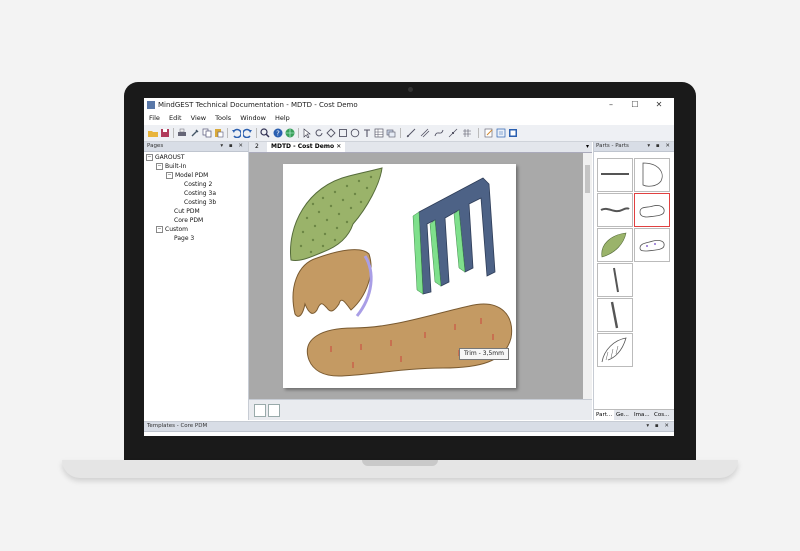 The height and width of the screenshot is (551, 800). I want to click on app-icon, so click(151, 105).